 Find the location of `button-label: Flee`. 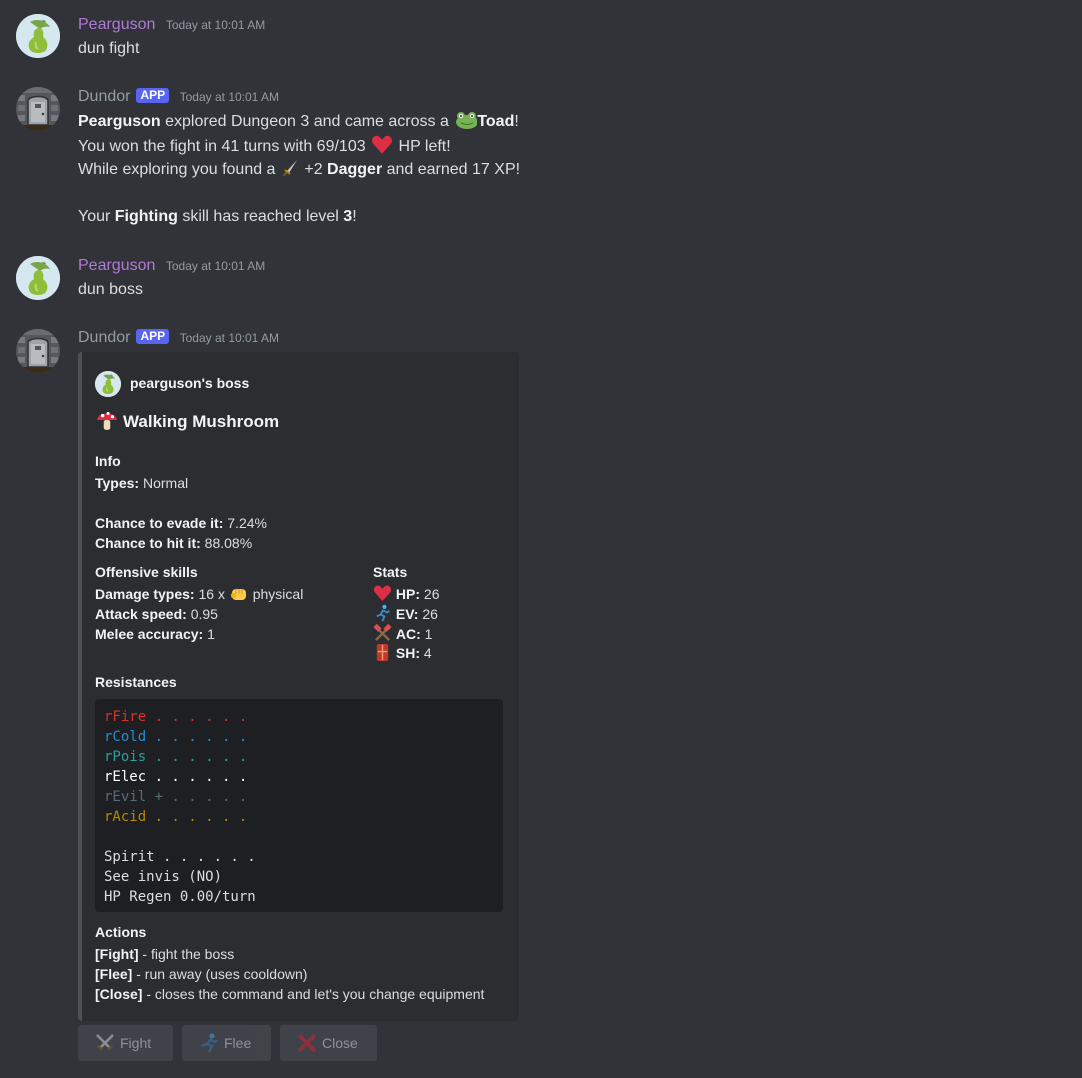

button-label: Flee is located at coordinates (238, 1043).